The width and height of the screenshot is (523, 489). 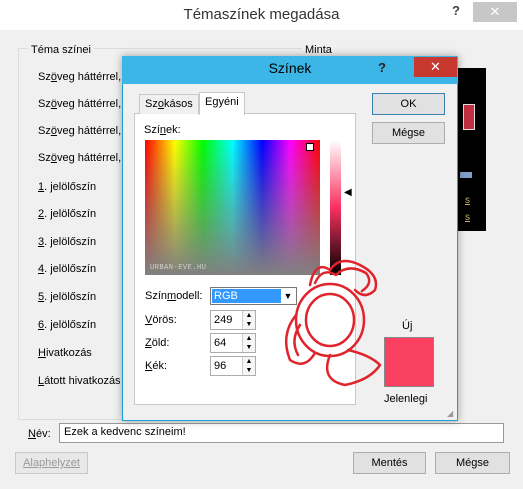 I want to click on red-spinner: 249 ▲ ▼, so click(x=233, y=320).